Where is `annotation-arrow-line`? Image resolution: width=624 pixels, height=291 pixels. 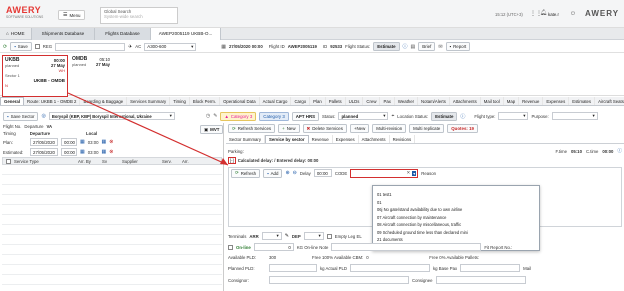 annotation-arrow-line is located at coordinates (148, 129).